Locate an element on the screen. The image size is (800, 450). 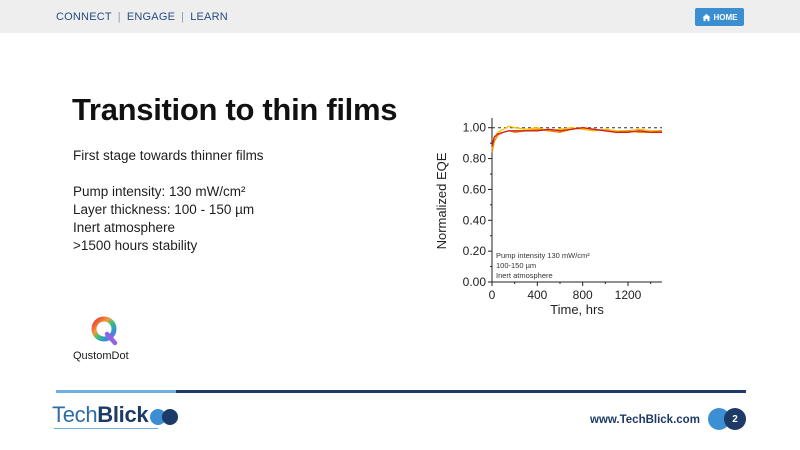
techblick-logo-tech: Tech is located at coordinates (75, 414).